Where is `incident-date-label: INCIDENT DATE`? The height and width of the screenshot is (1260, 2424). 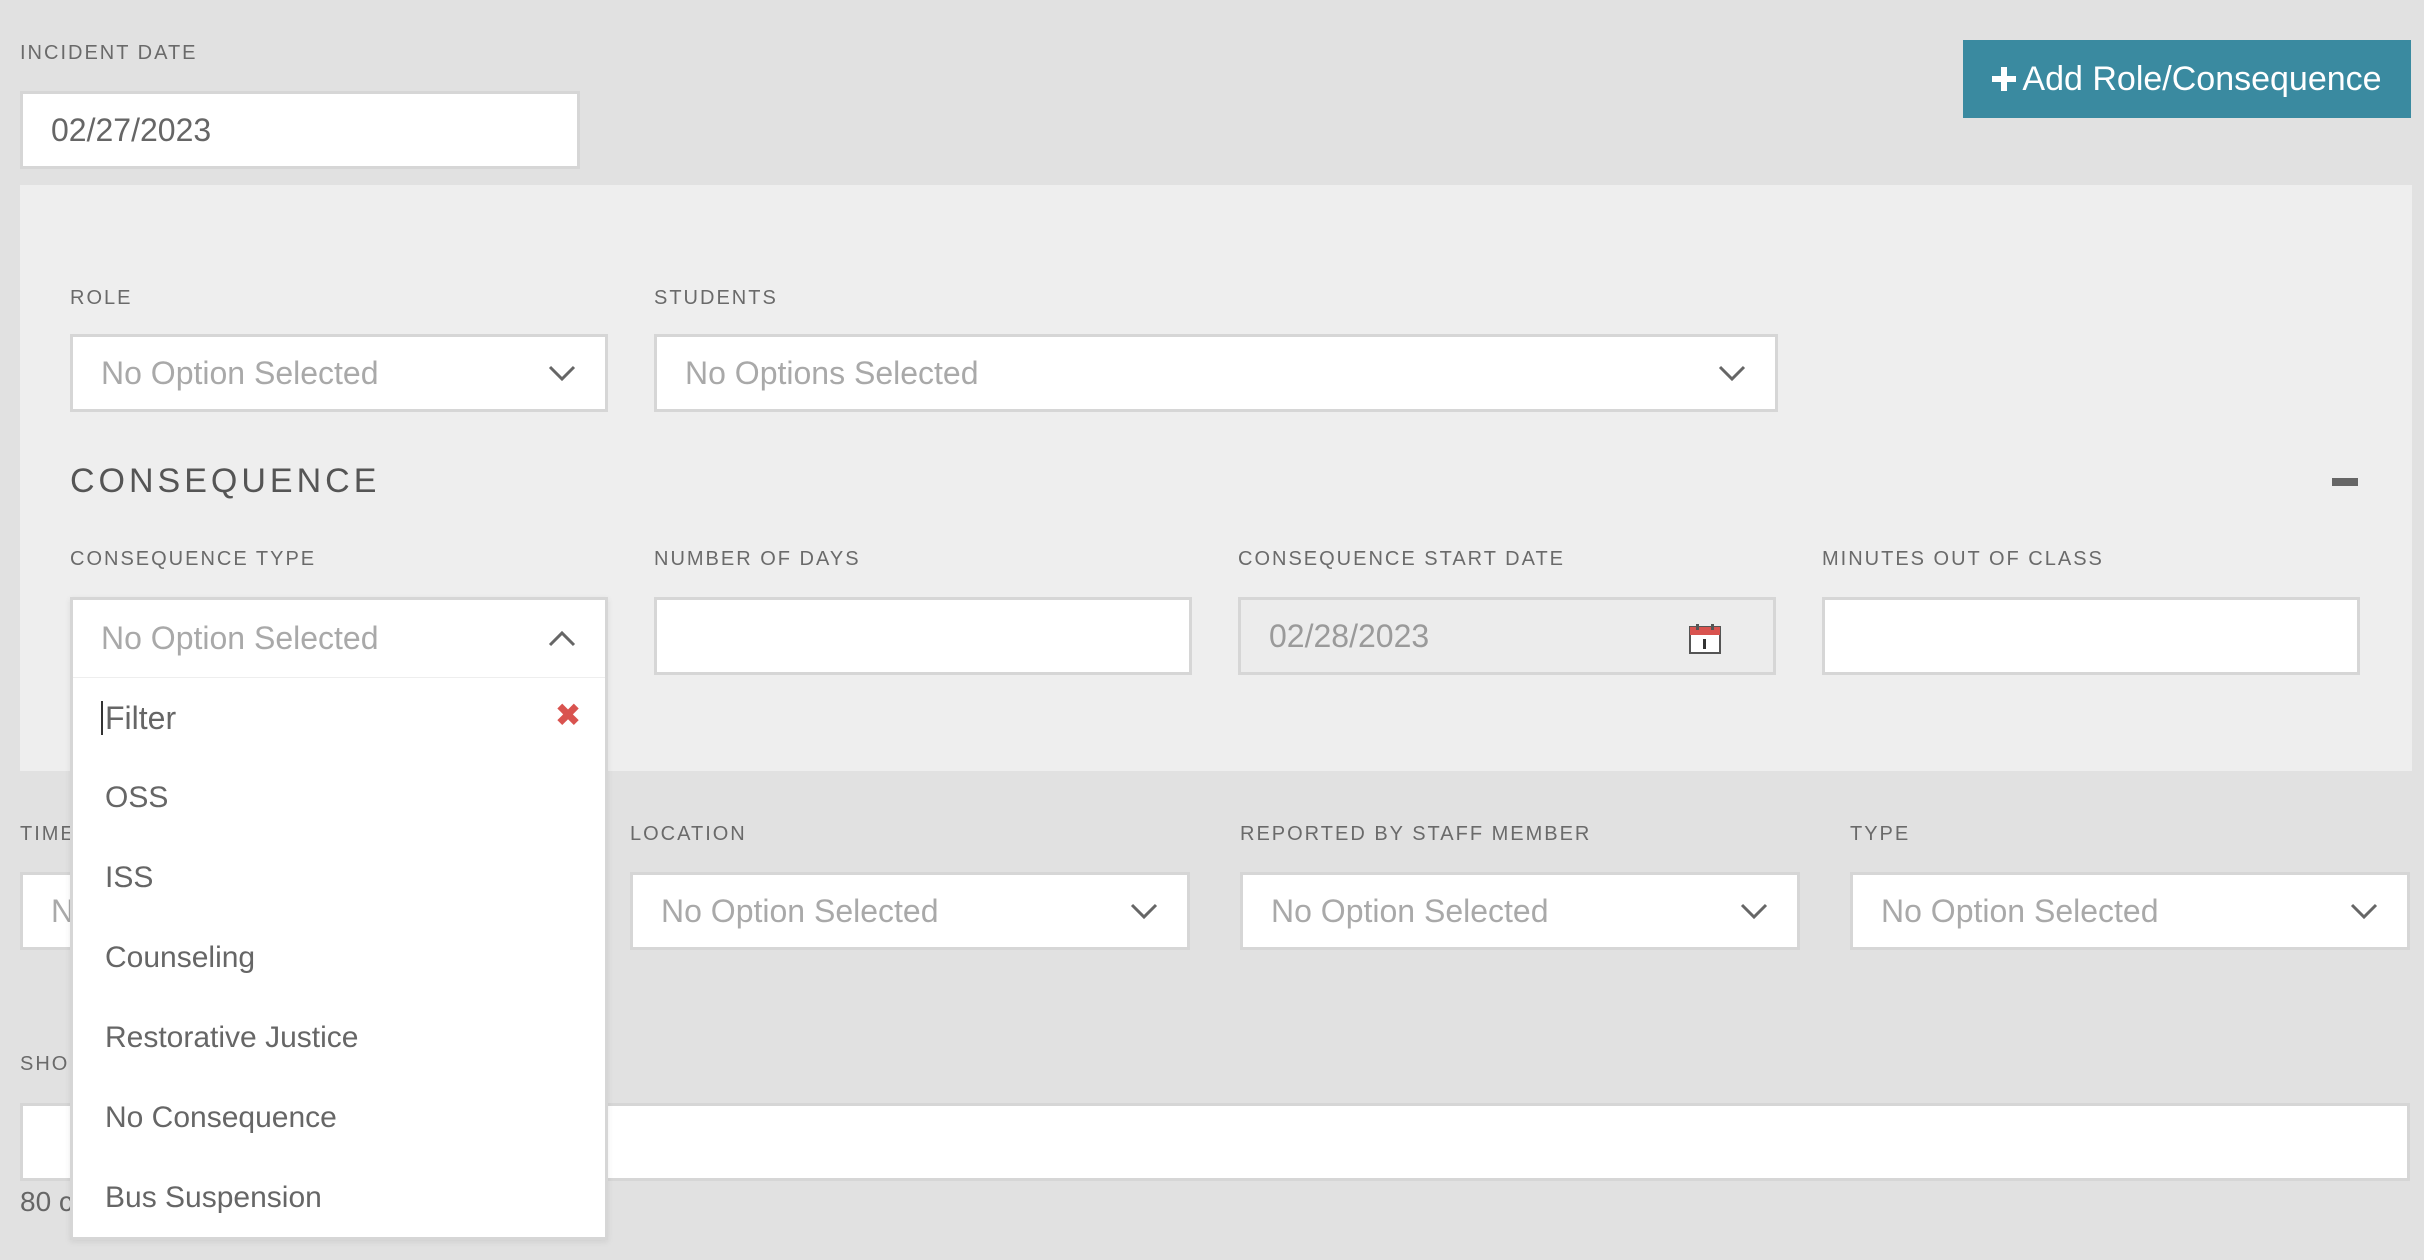
incident-date-label: INCIDENT DATE is located at coordinates (109, 53).